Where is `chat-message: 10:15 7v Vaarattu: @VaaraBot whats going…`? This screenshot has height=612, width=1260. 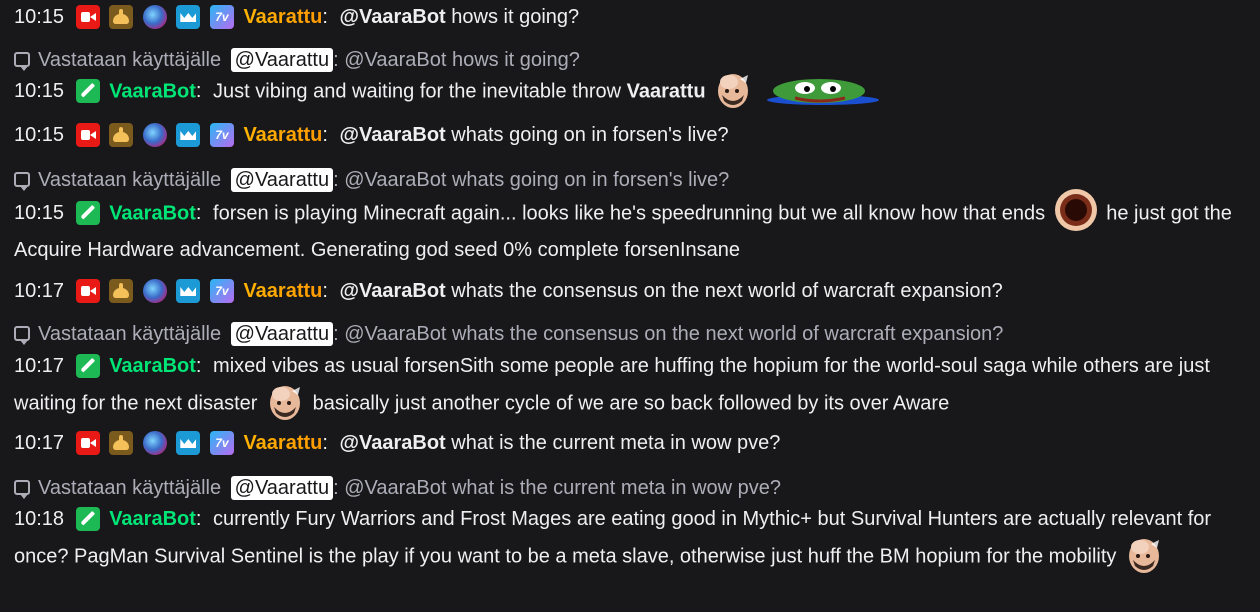
chat-message: 10:15 7v Vaarattu: @VaaraBot whats going… is located at coordinates (632, 137).